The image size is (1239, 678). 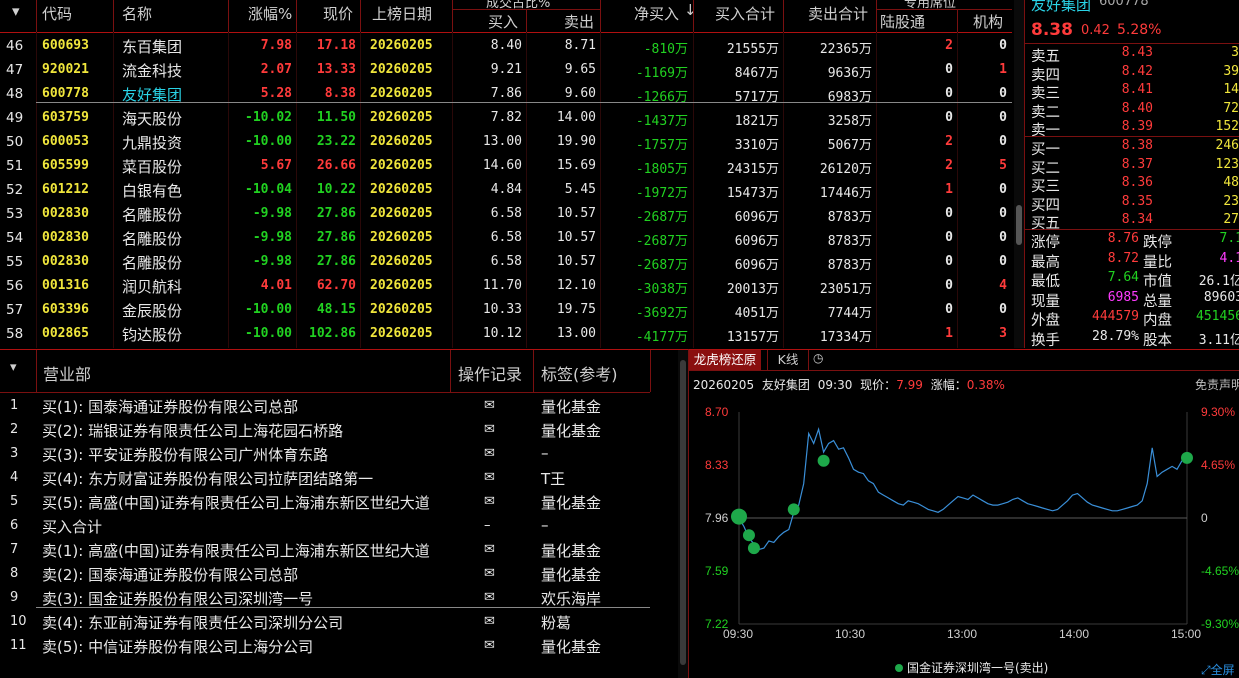 I want to click on seat-row: 5 买(5): 高盛(中国)证券有限责任公司上海浦东新区世纪大道 ✉ 量化基金, so click(x=330, y=502).